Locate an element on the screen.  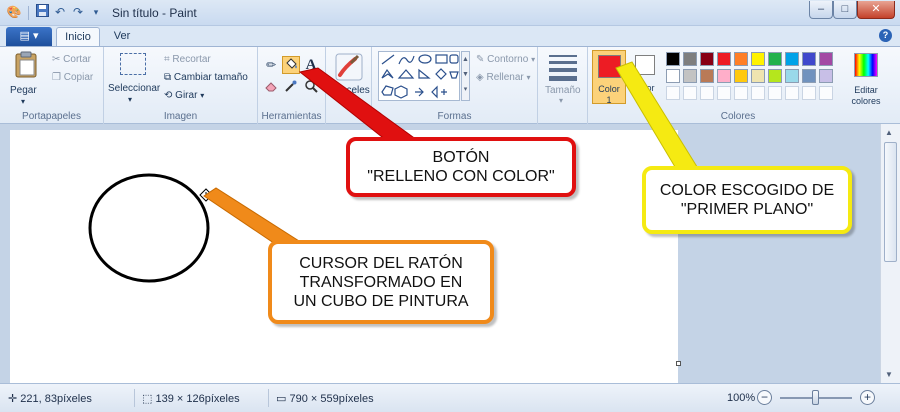
save-icon is located at coordinates (42, 12).